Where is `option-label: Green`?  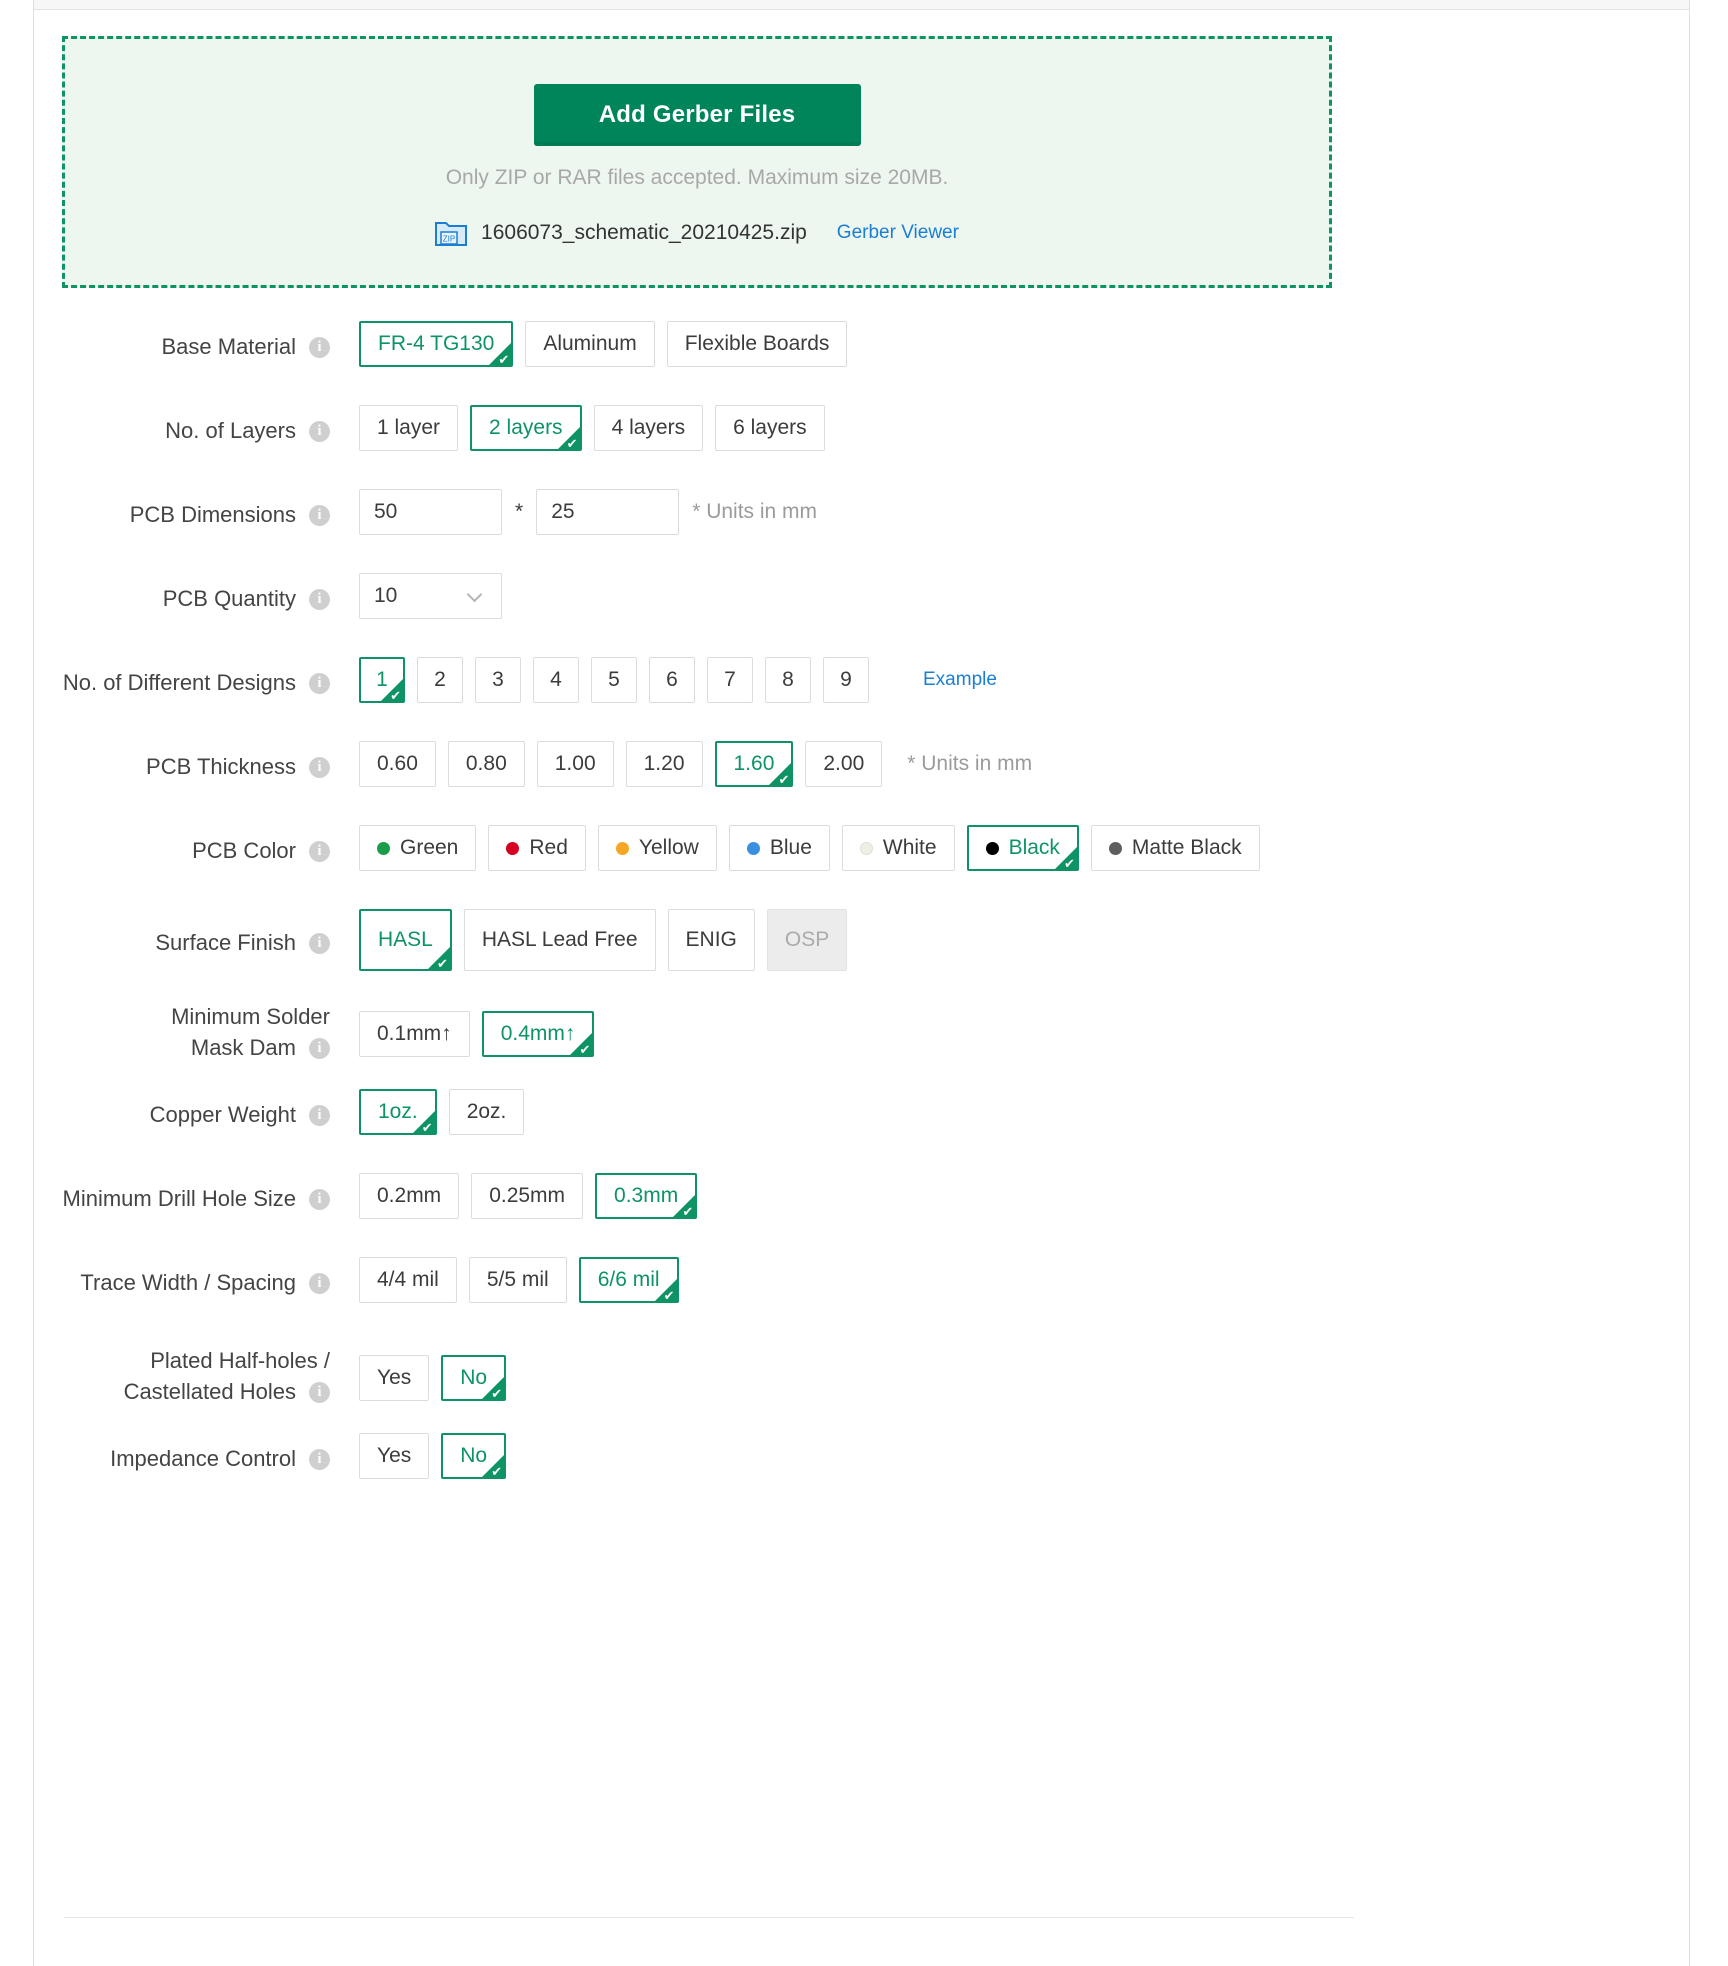 option-label: Green is located at coordinates (429, 847).